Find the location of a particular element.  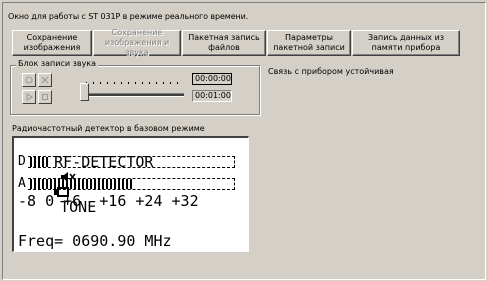

pause-button is located at coordinates (45, 97).